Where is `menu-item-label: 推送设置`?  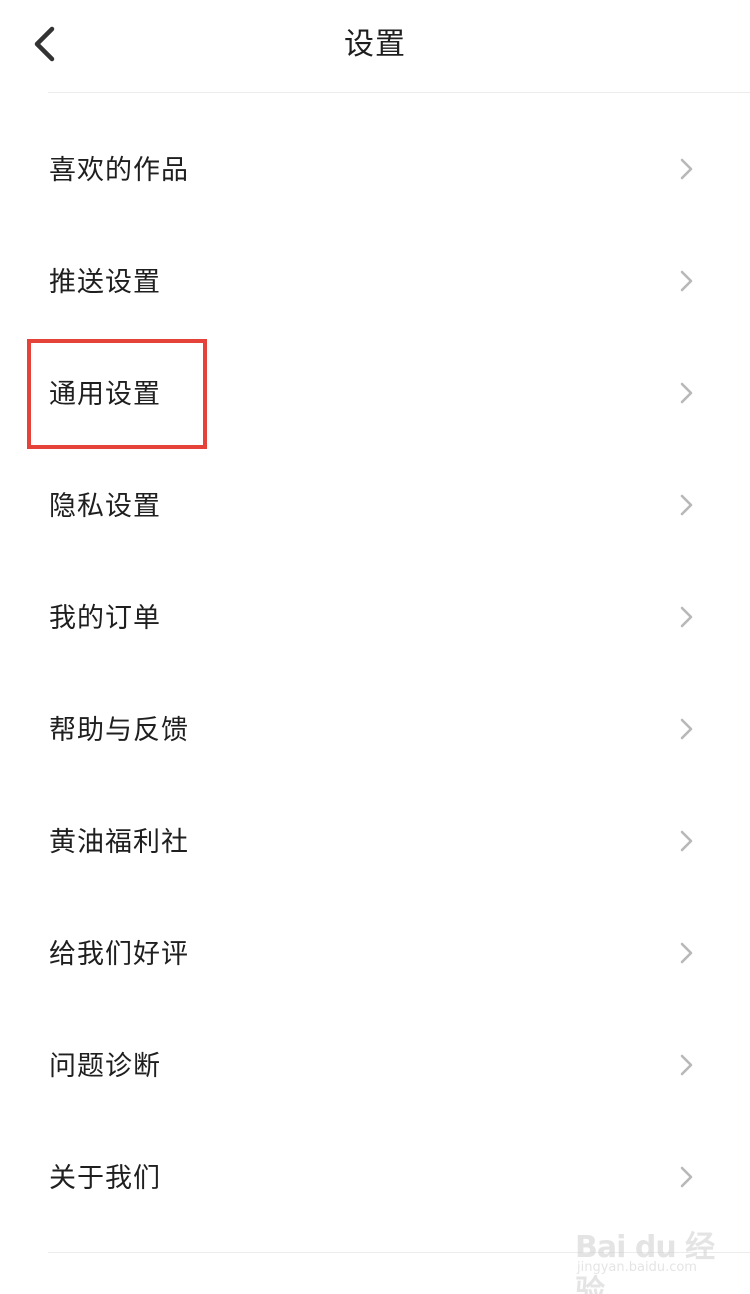
menu-item-label: 推送设置 is located at coordinates (105, 282).